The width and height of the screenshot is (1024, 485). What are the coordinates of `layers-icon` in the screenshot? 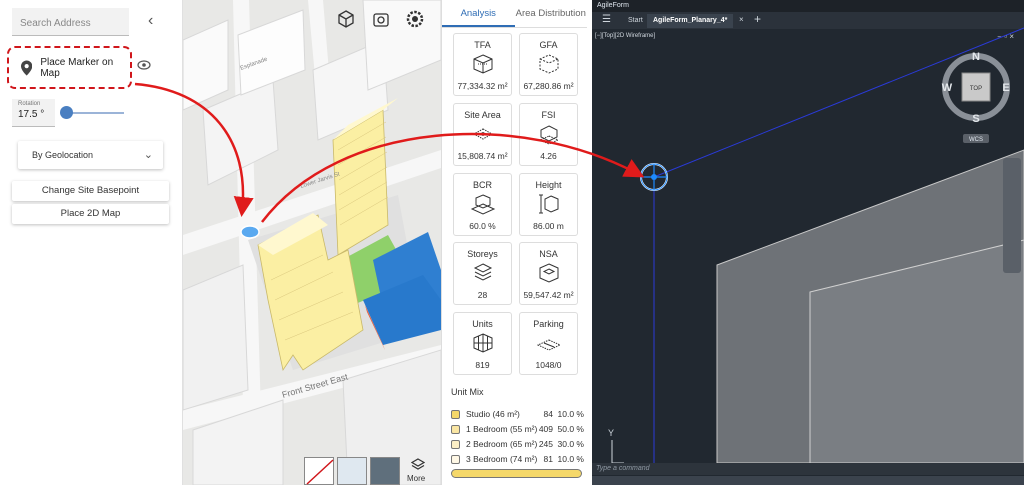 It's located at (418, 465).